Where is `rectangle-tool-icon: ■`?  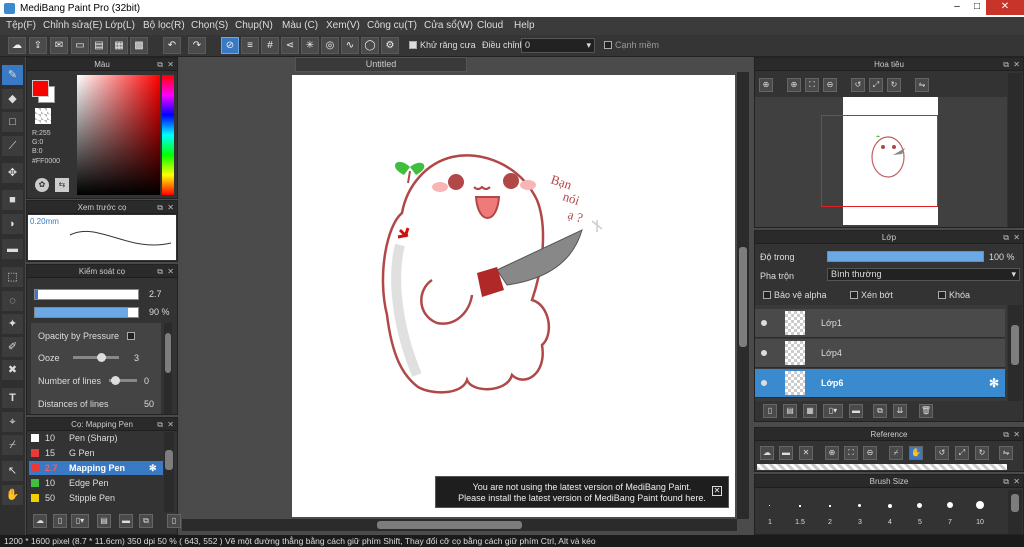
rectangle-tool-icon: ■ is located at coordinates (12, 200).